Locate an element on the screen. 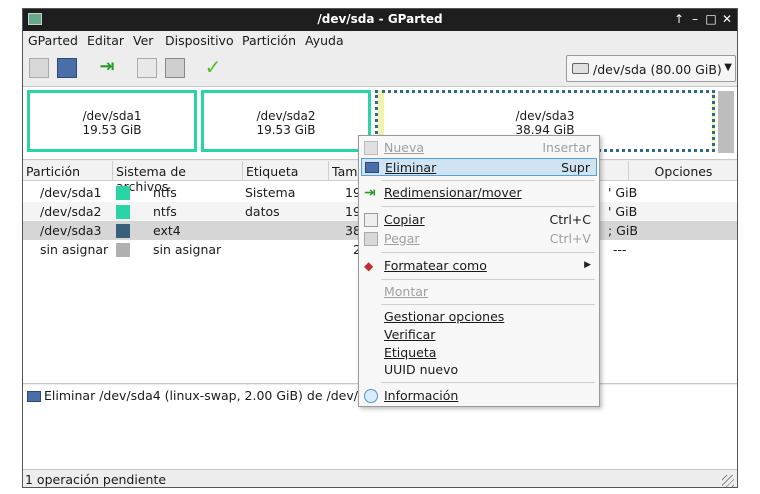  cell-tail: --- is located at coordinates (620, 249).